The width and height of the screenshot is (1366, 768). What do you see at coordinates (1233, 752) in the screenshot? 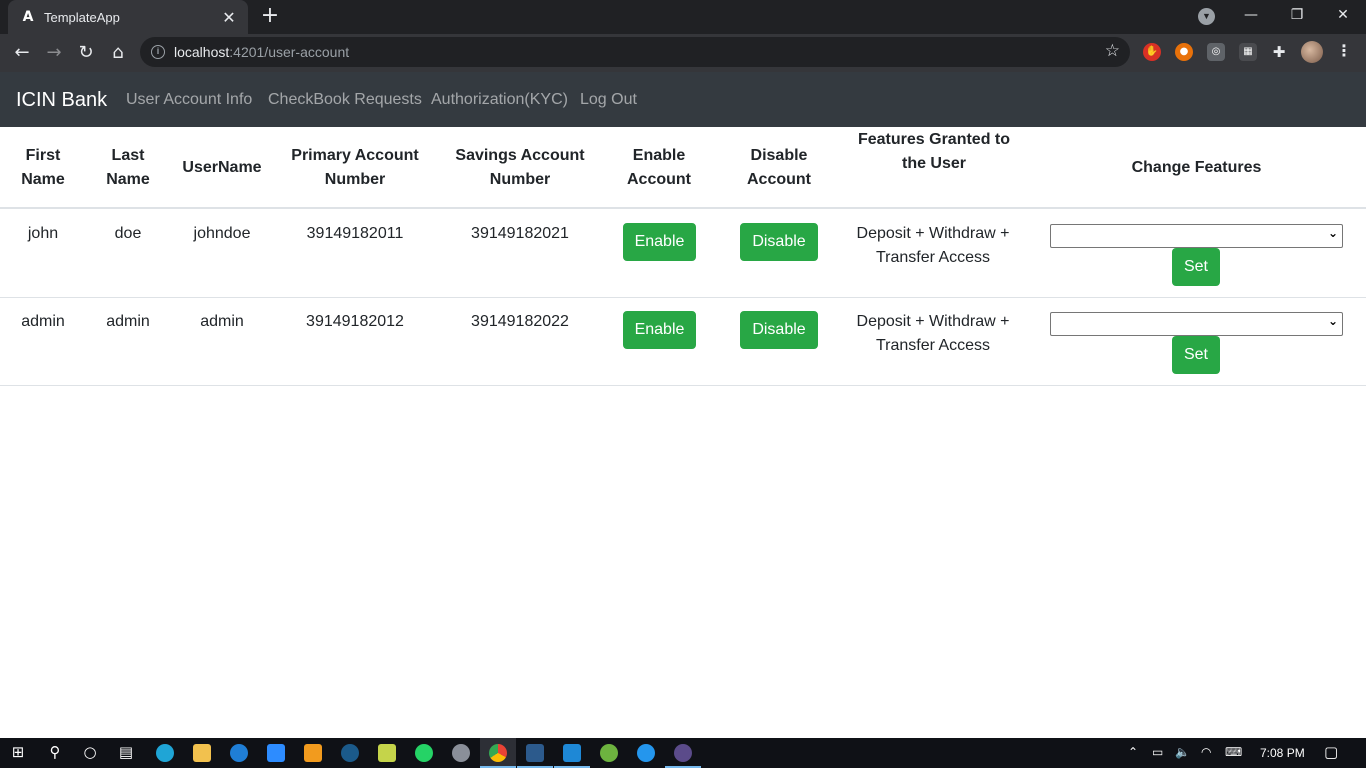
I see `keyboard-icon: ⌨` at bounding box center [1233, 752].